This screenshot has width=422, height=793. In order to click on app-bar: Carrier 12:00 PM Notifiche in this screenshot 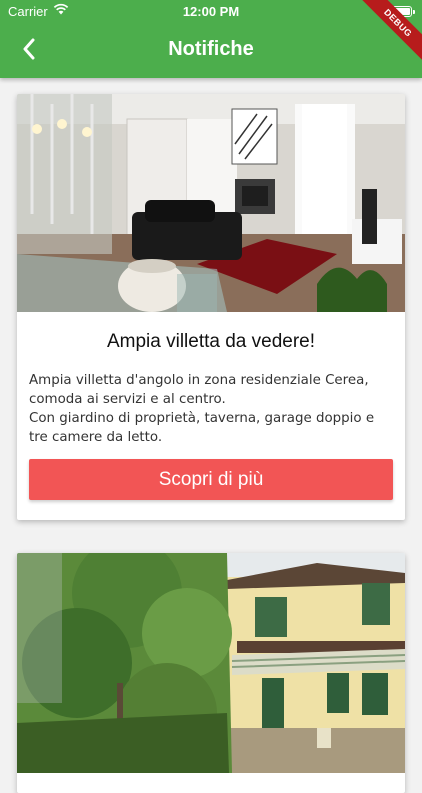, I will do `click(211, 39)`.